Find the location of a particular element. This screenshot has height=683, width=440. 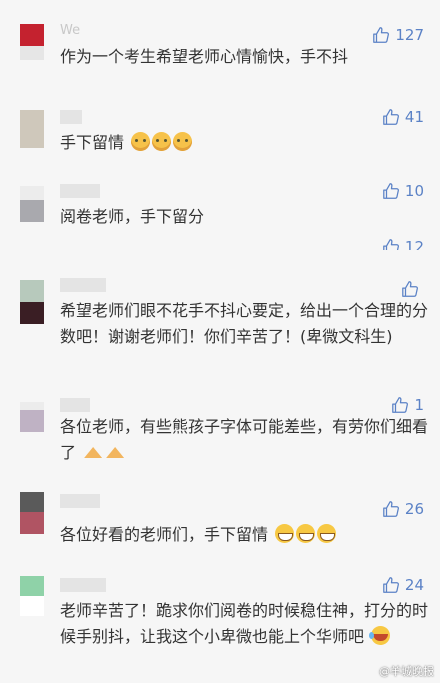

comment-text: 作为一个考生希望老师心情愉快，手不抖 is located at coordinates (204, 56).